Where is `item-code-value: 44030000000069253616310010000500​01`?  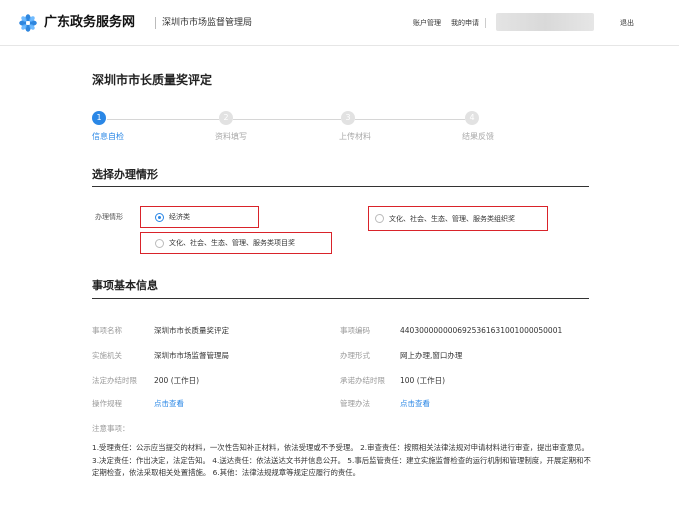 item-code-value: 44030000000069253616310010000500​01 is located at coordinates (481, 330).